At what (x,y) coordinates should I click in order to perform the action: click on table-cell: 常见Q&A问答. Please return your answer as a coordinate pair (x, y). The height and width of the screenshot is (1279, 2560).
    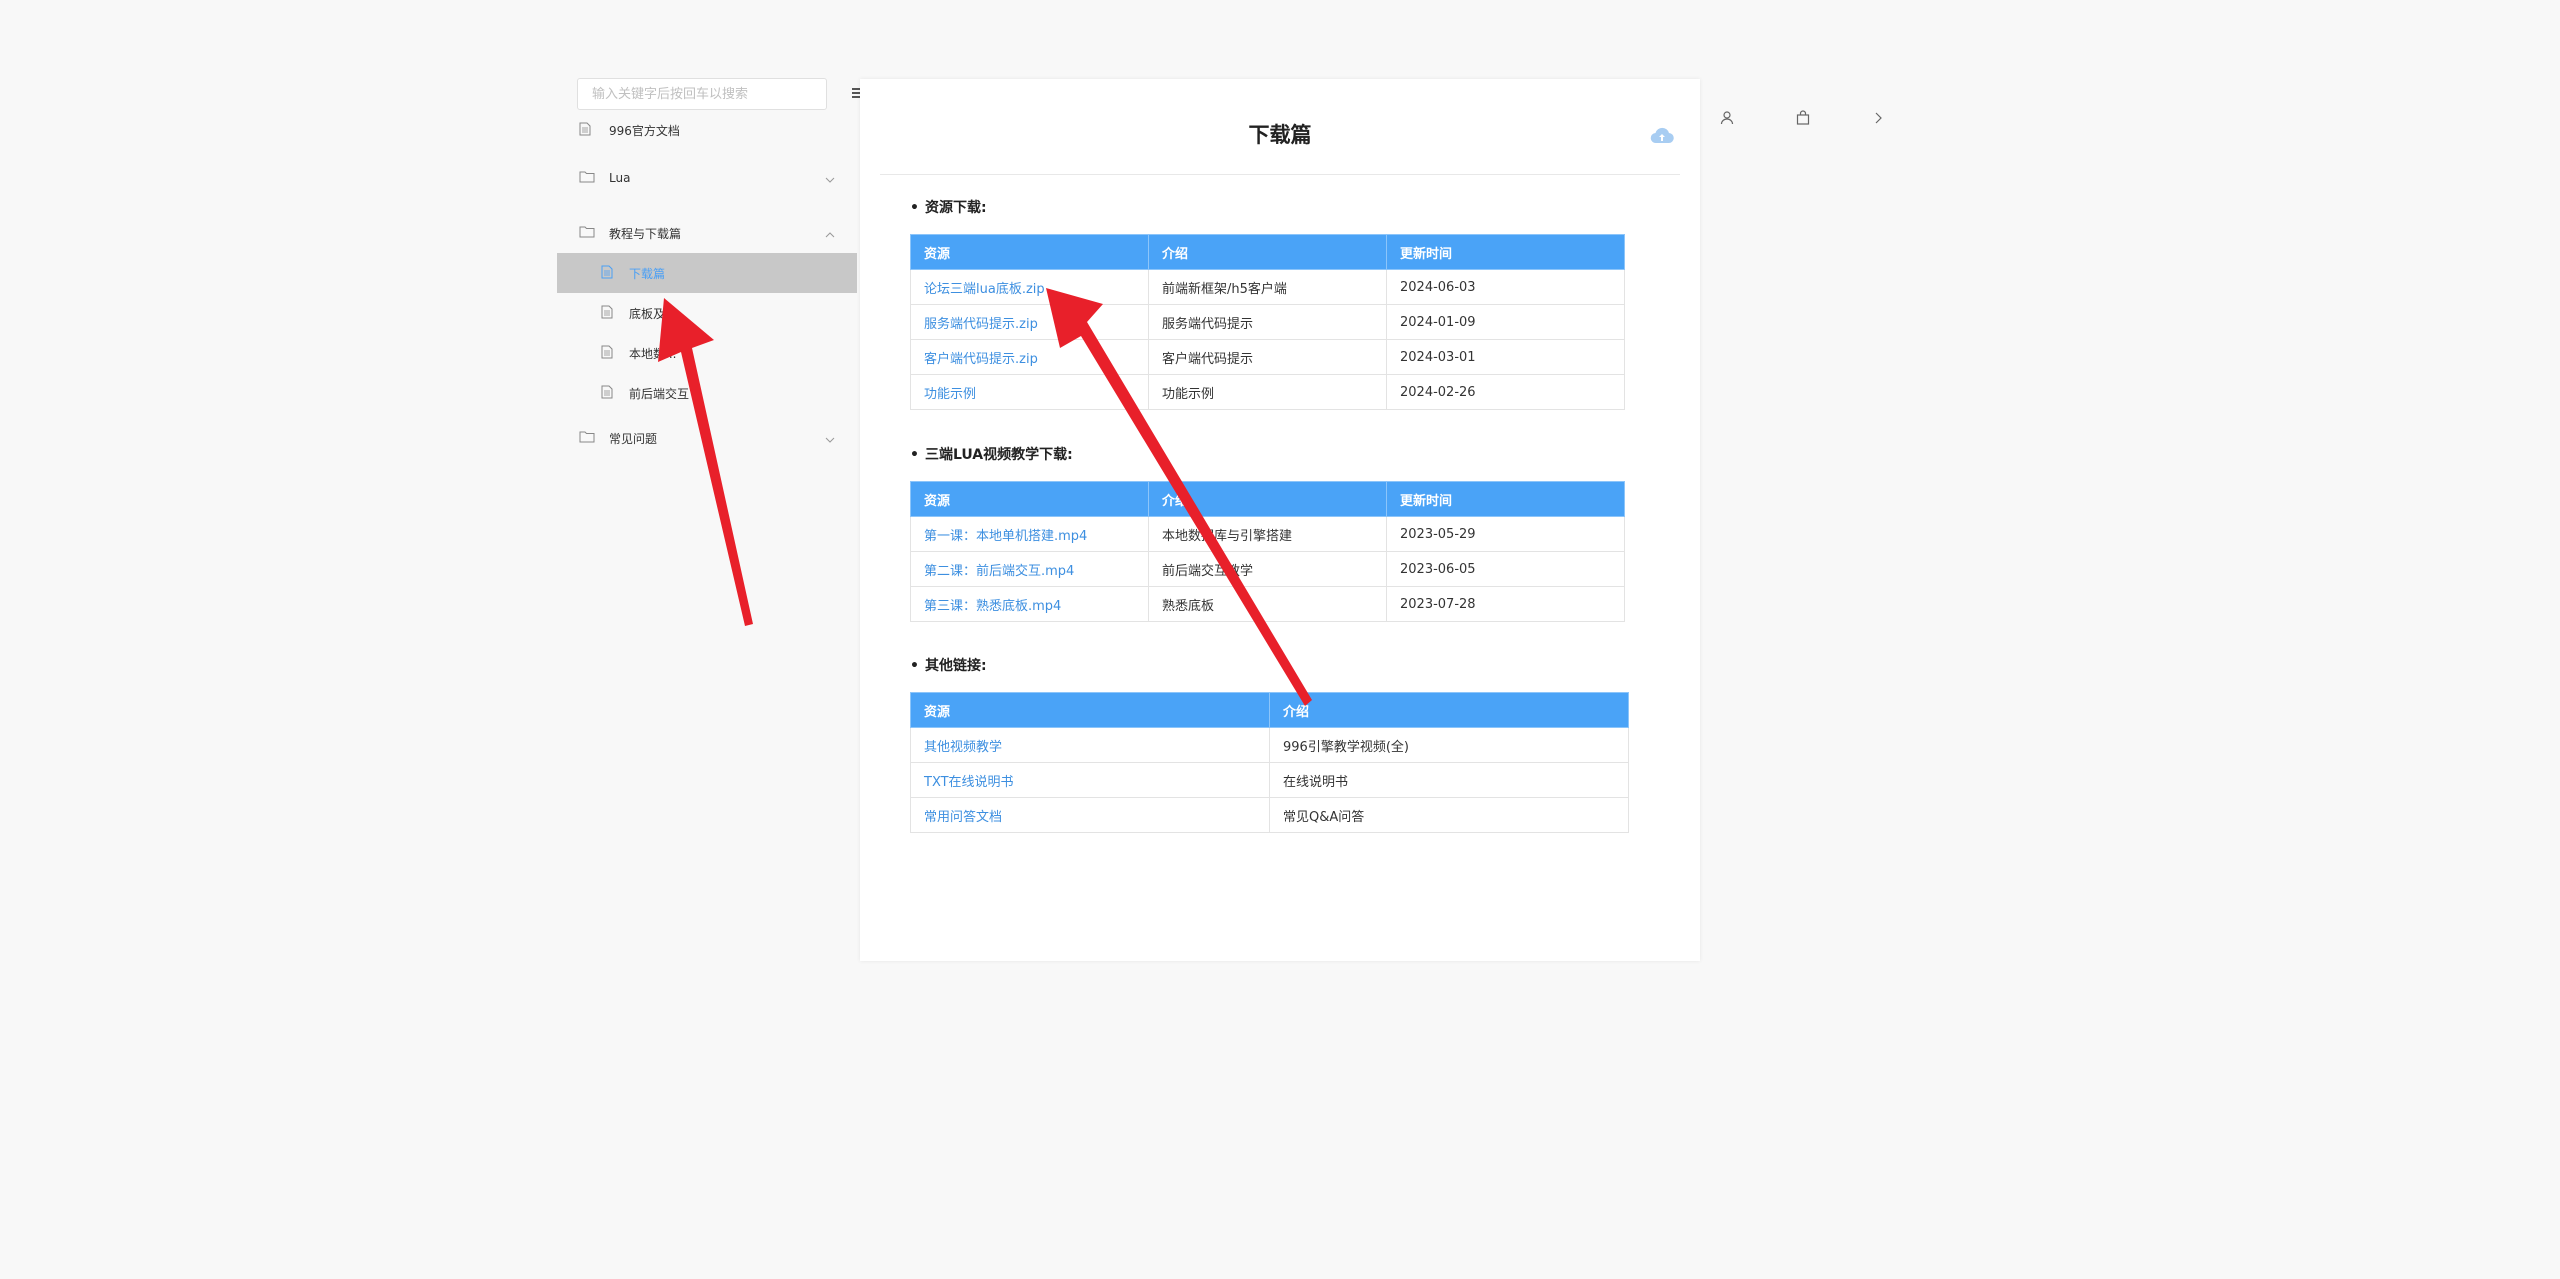
    Looking at the image, I should click on (1449, 815).